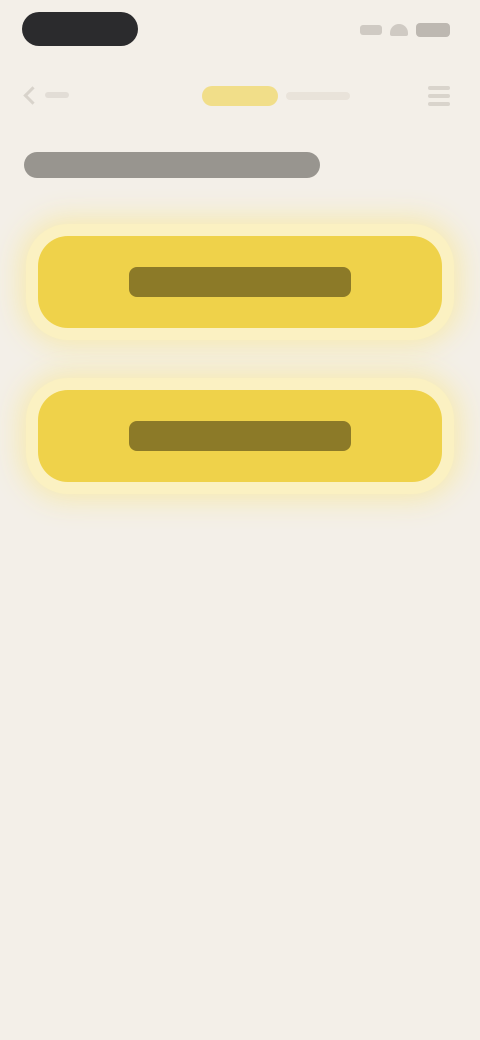 This screenshot has width=480, height=1040. What do you see at coordinates (439, 96) in the screenshot?
I see `menu-icon` at bounding box center [439, 96].